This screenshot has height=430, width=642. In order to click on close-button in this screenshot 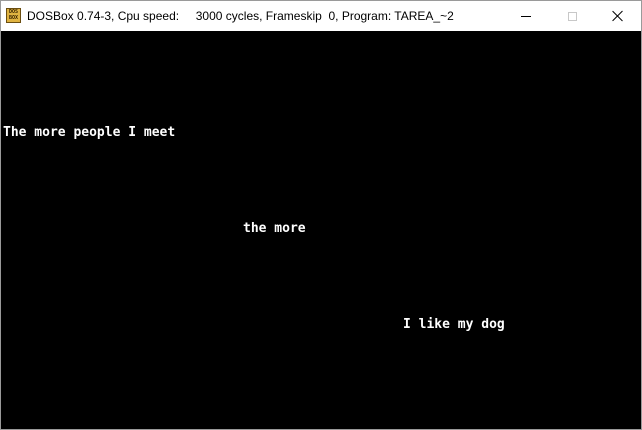, I will do `click(618, 16)`.